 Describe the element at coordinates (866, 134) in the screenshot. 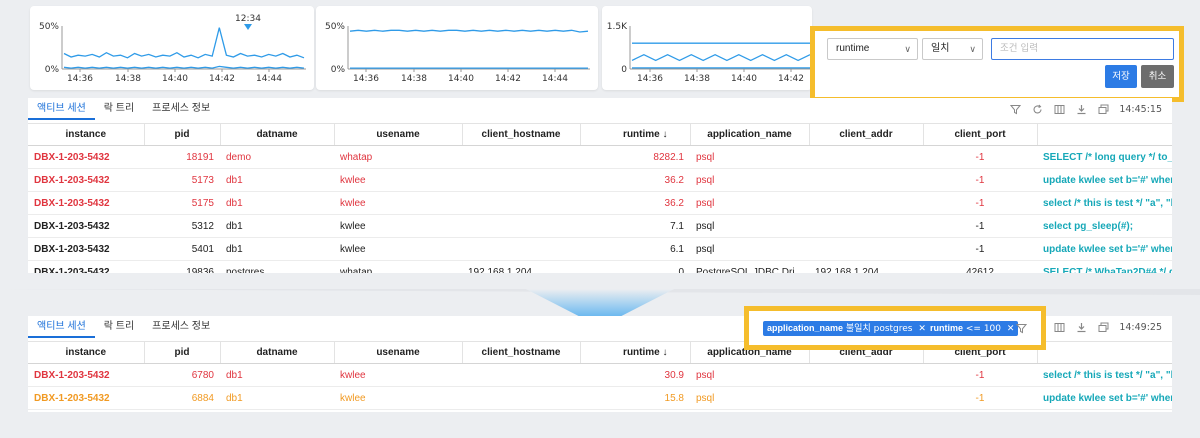

I see `col-client-addr: client_addr` at that location.